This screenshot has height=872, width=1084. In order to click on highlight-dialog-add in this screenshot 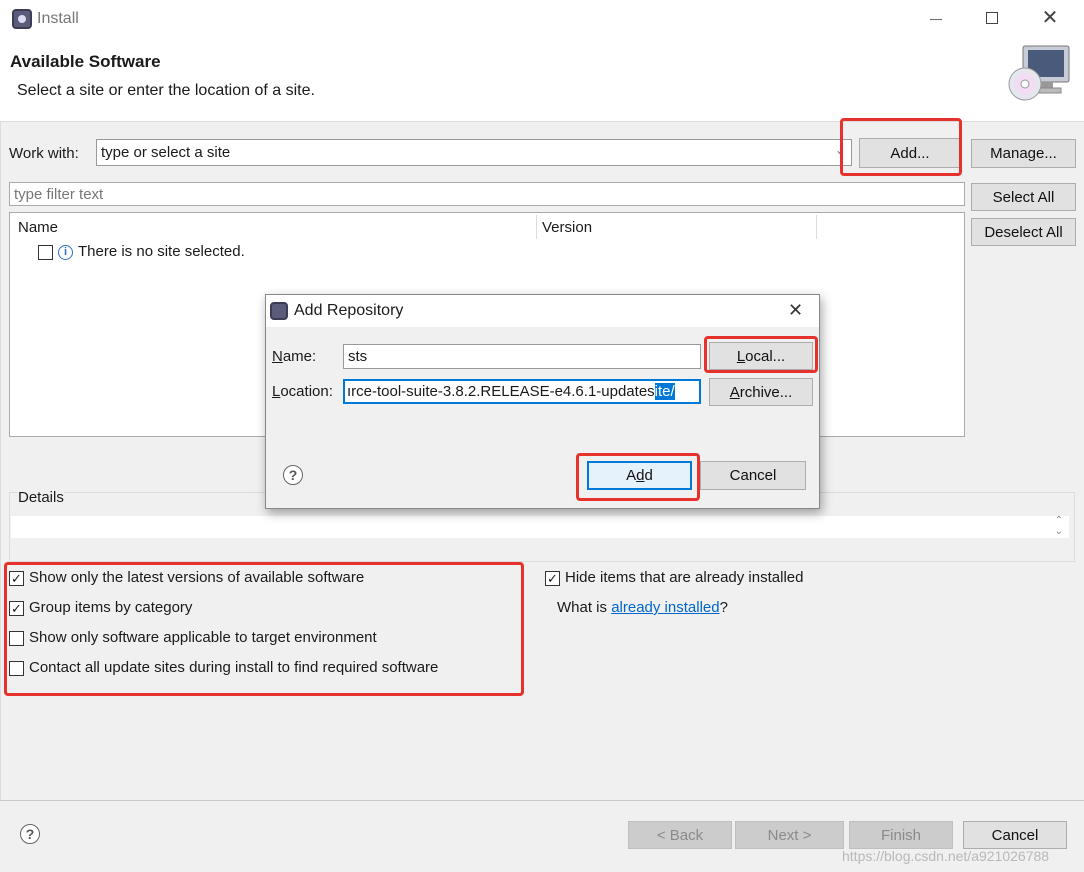, I will do `click(638, 477)`.